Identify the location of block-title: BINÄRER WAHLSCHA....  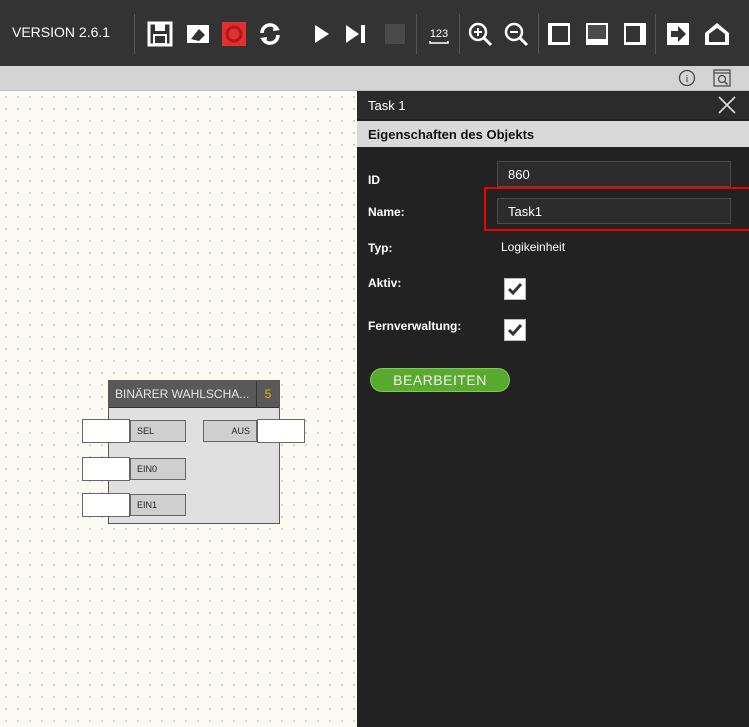
(182, 394).